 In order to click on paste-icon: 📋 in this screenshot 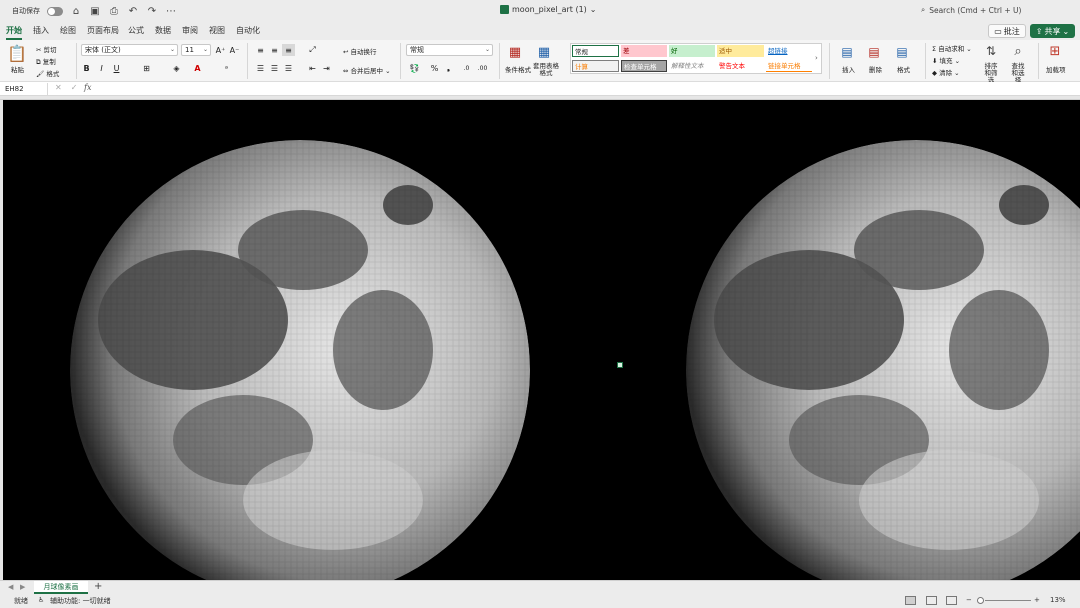, I will do `click(17, 53)`.